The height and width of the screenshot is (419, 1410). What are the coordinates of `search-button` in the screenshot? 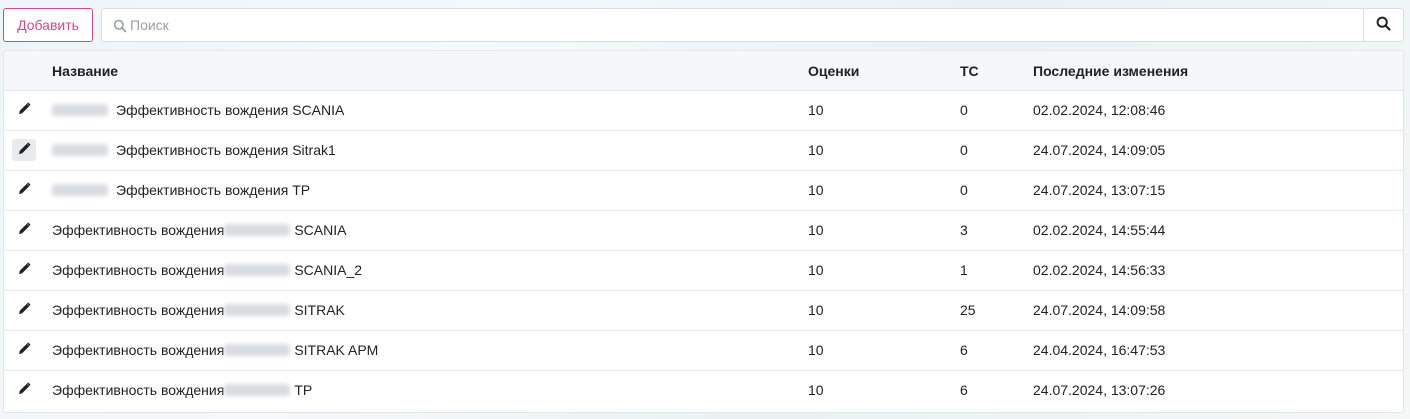 It's located at (1383, 25).